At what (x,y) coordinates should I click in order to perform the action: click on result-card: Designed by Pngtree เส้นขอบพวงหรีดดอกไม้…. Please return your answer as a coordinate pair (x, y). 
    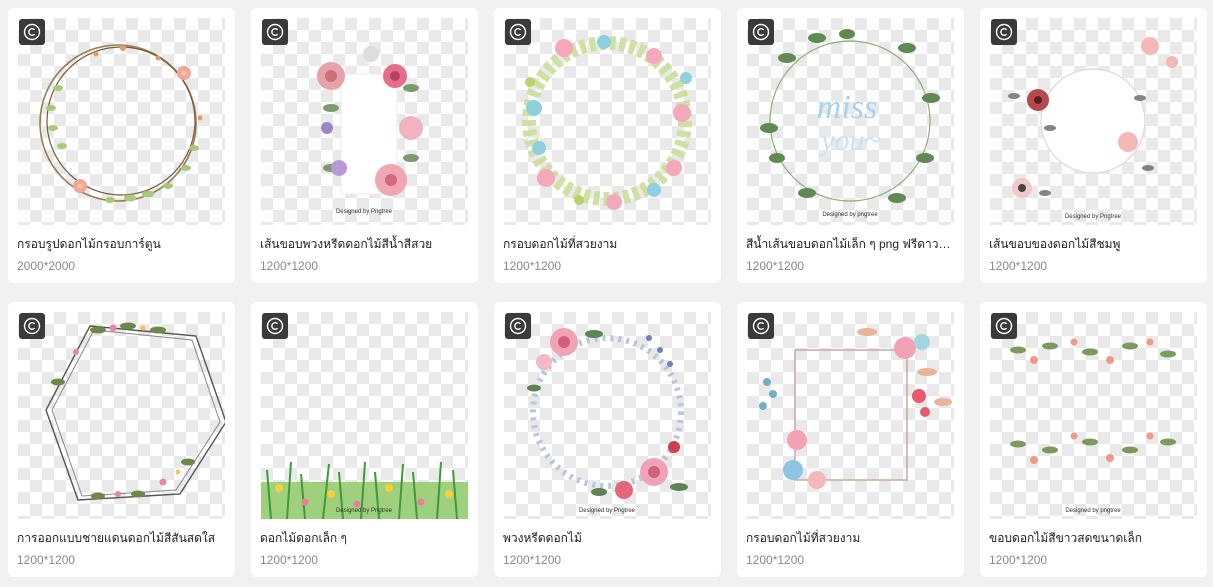
    Looking at the image, I should click on (364, 145).